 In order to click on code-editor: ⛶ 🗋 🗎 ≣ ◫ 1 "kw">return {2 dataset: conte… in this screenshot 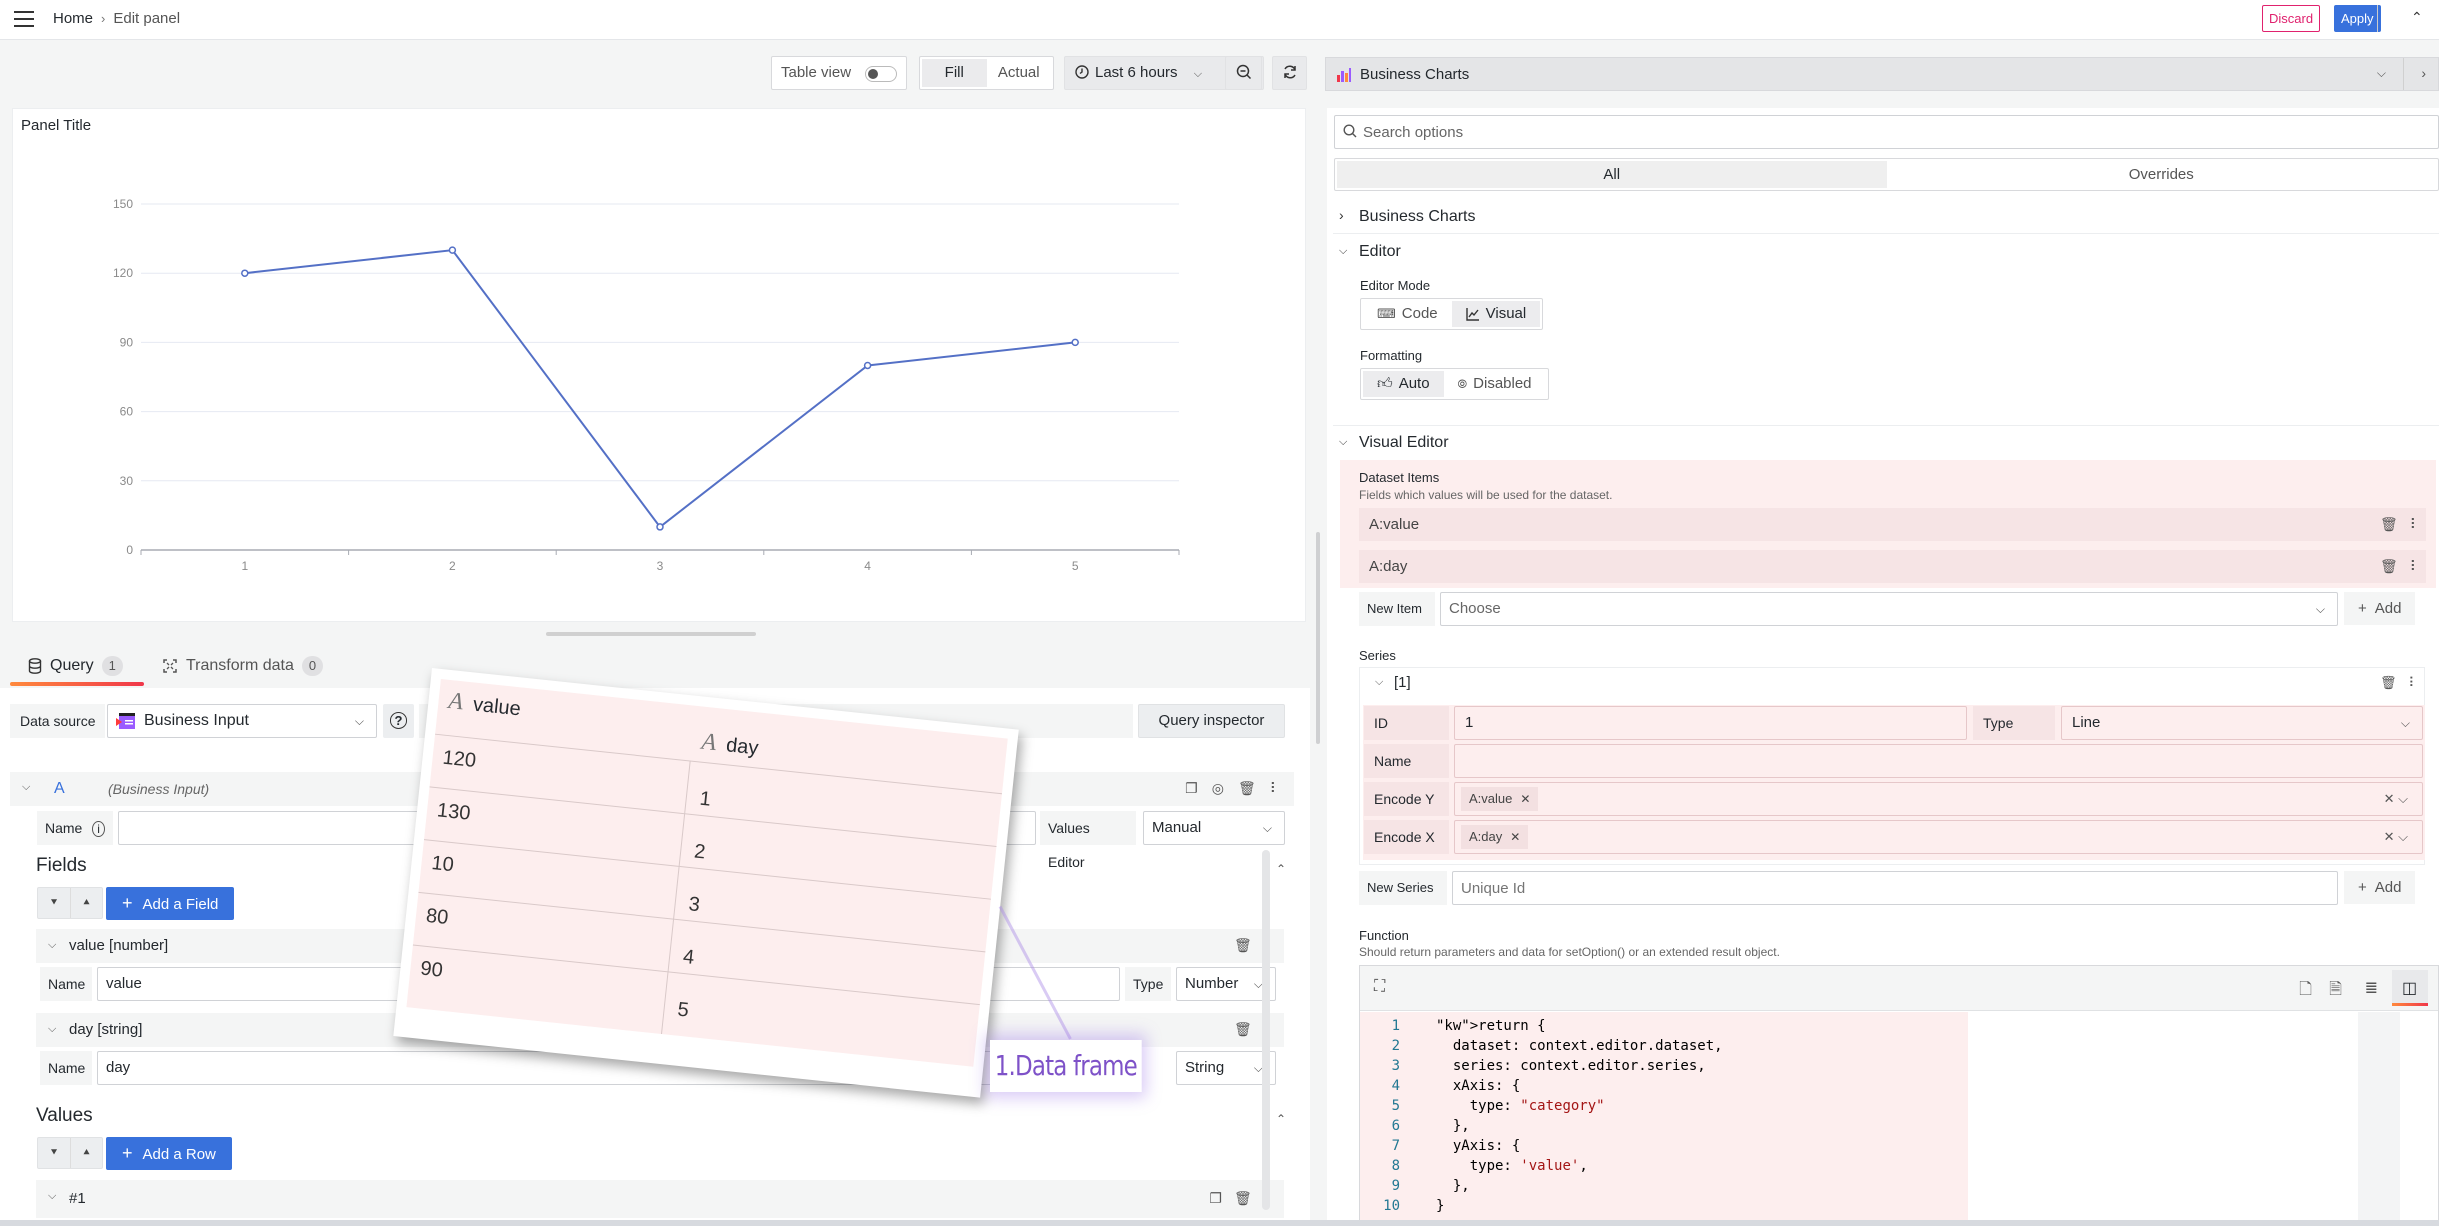, I will do `click(1899, 1095)`.